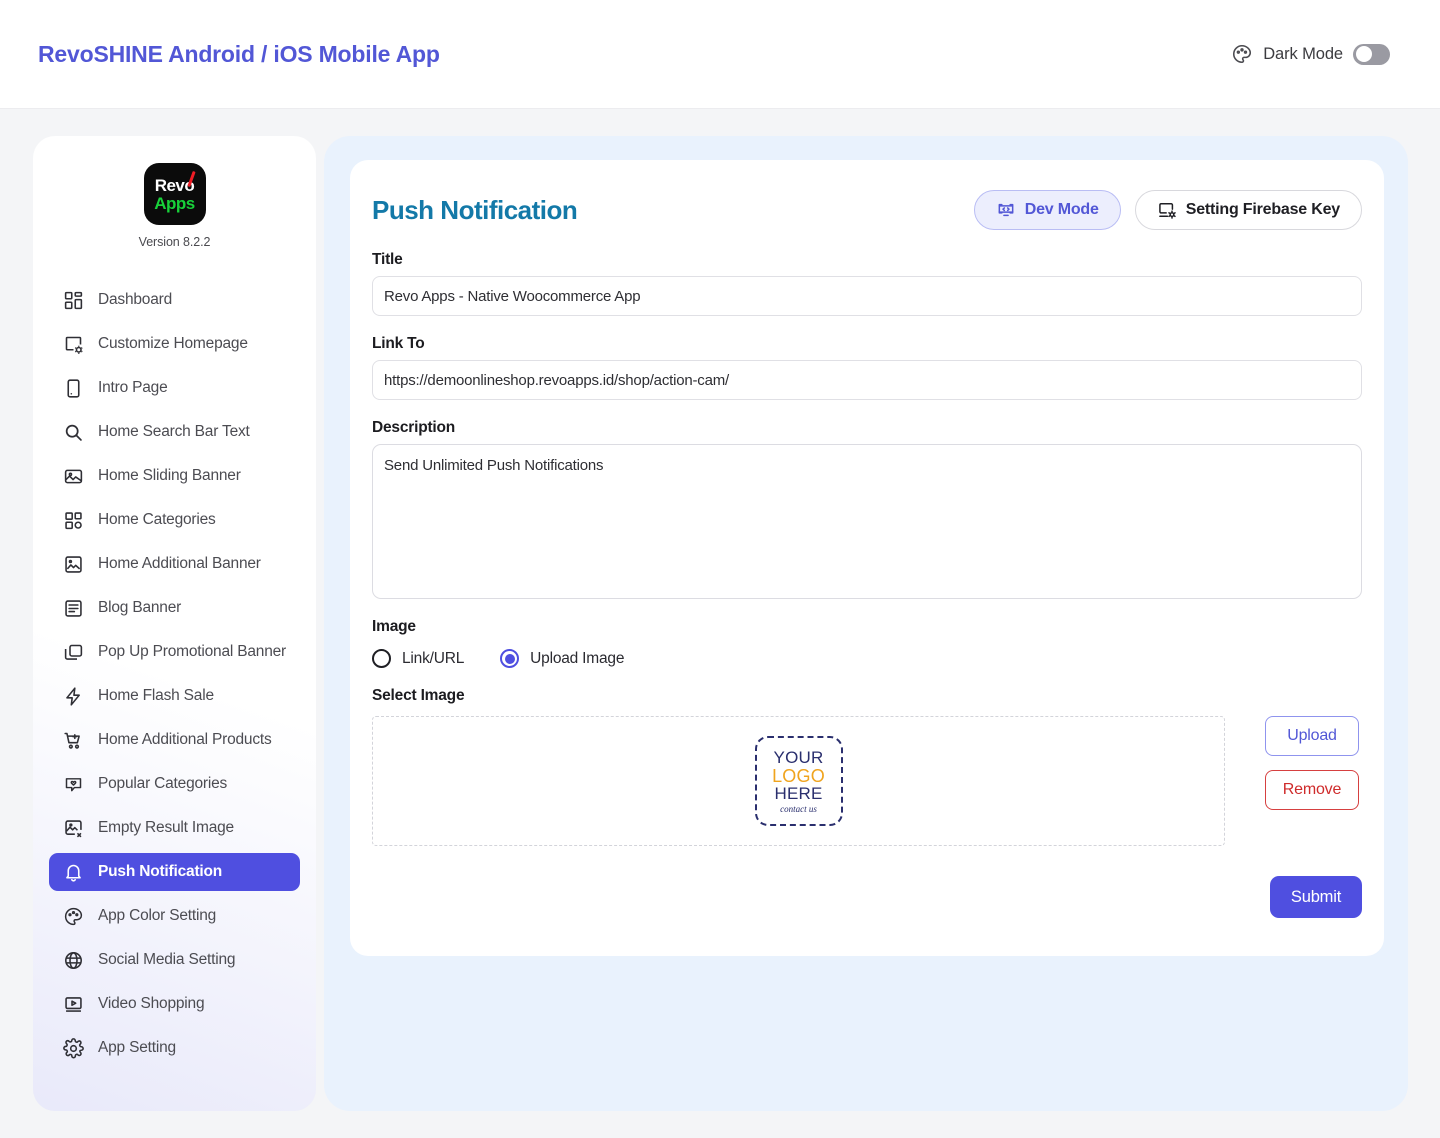 Image resolution: width=1440 pixels, height=1138 pixels. I want to click on link-field-label: Link To, so click(398, 343).